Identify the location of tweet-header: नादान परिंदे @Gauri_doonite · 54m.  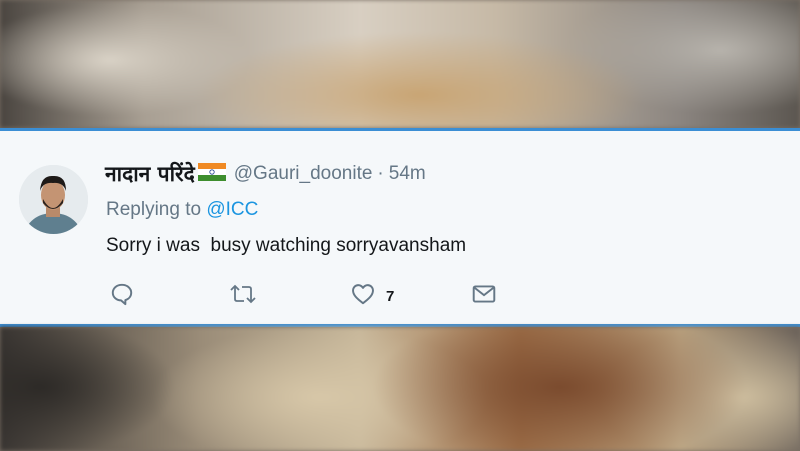
(265, 174).